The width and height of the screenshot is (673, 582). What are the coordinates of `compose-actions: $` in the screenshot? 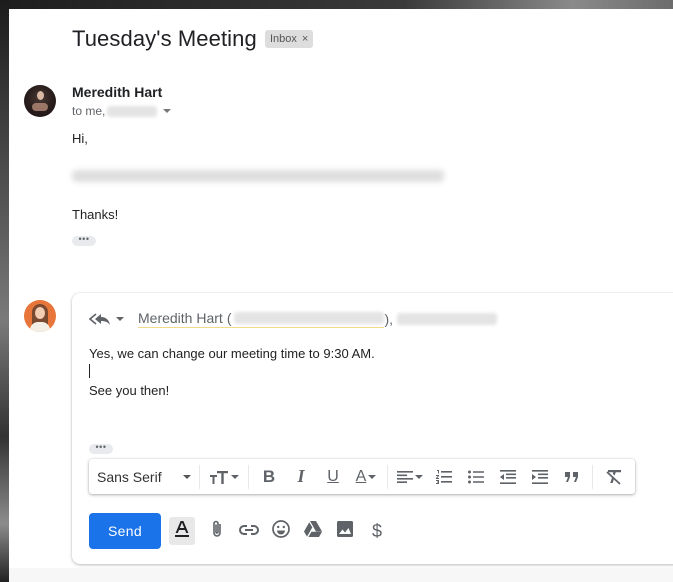 It's located at (281, 531).